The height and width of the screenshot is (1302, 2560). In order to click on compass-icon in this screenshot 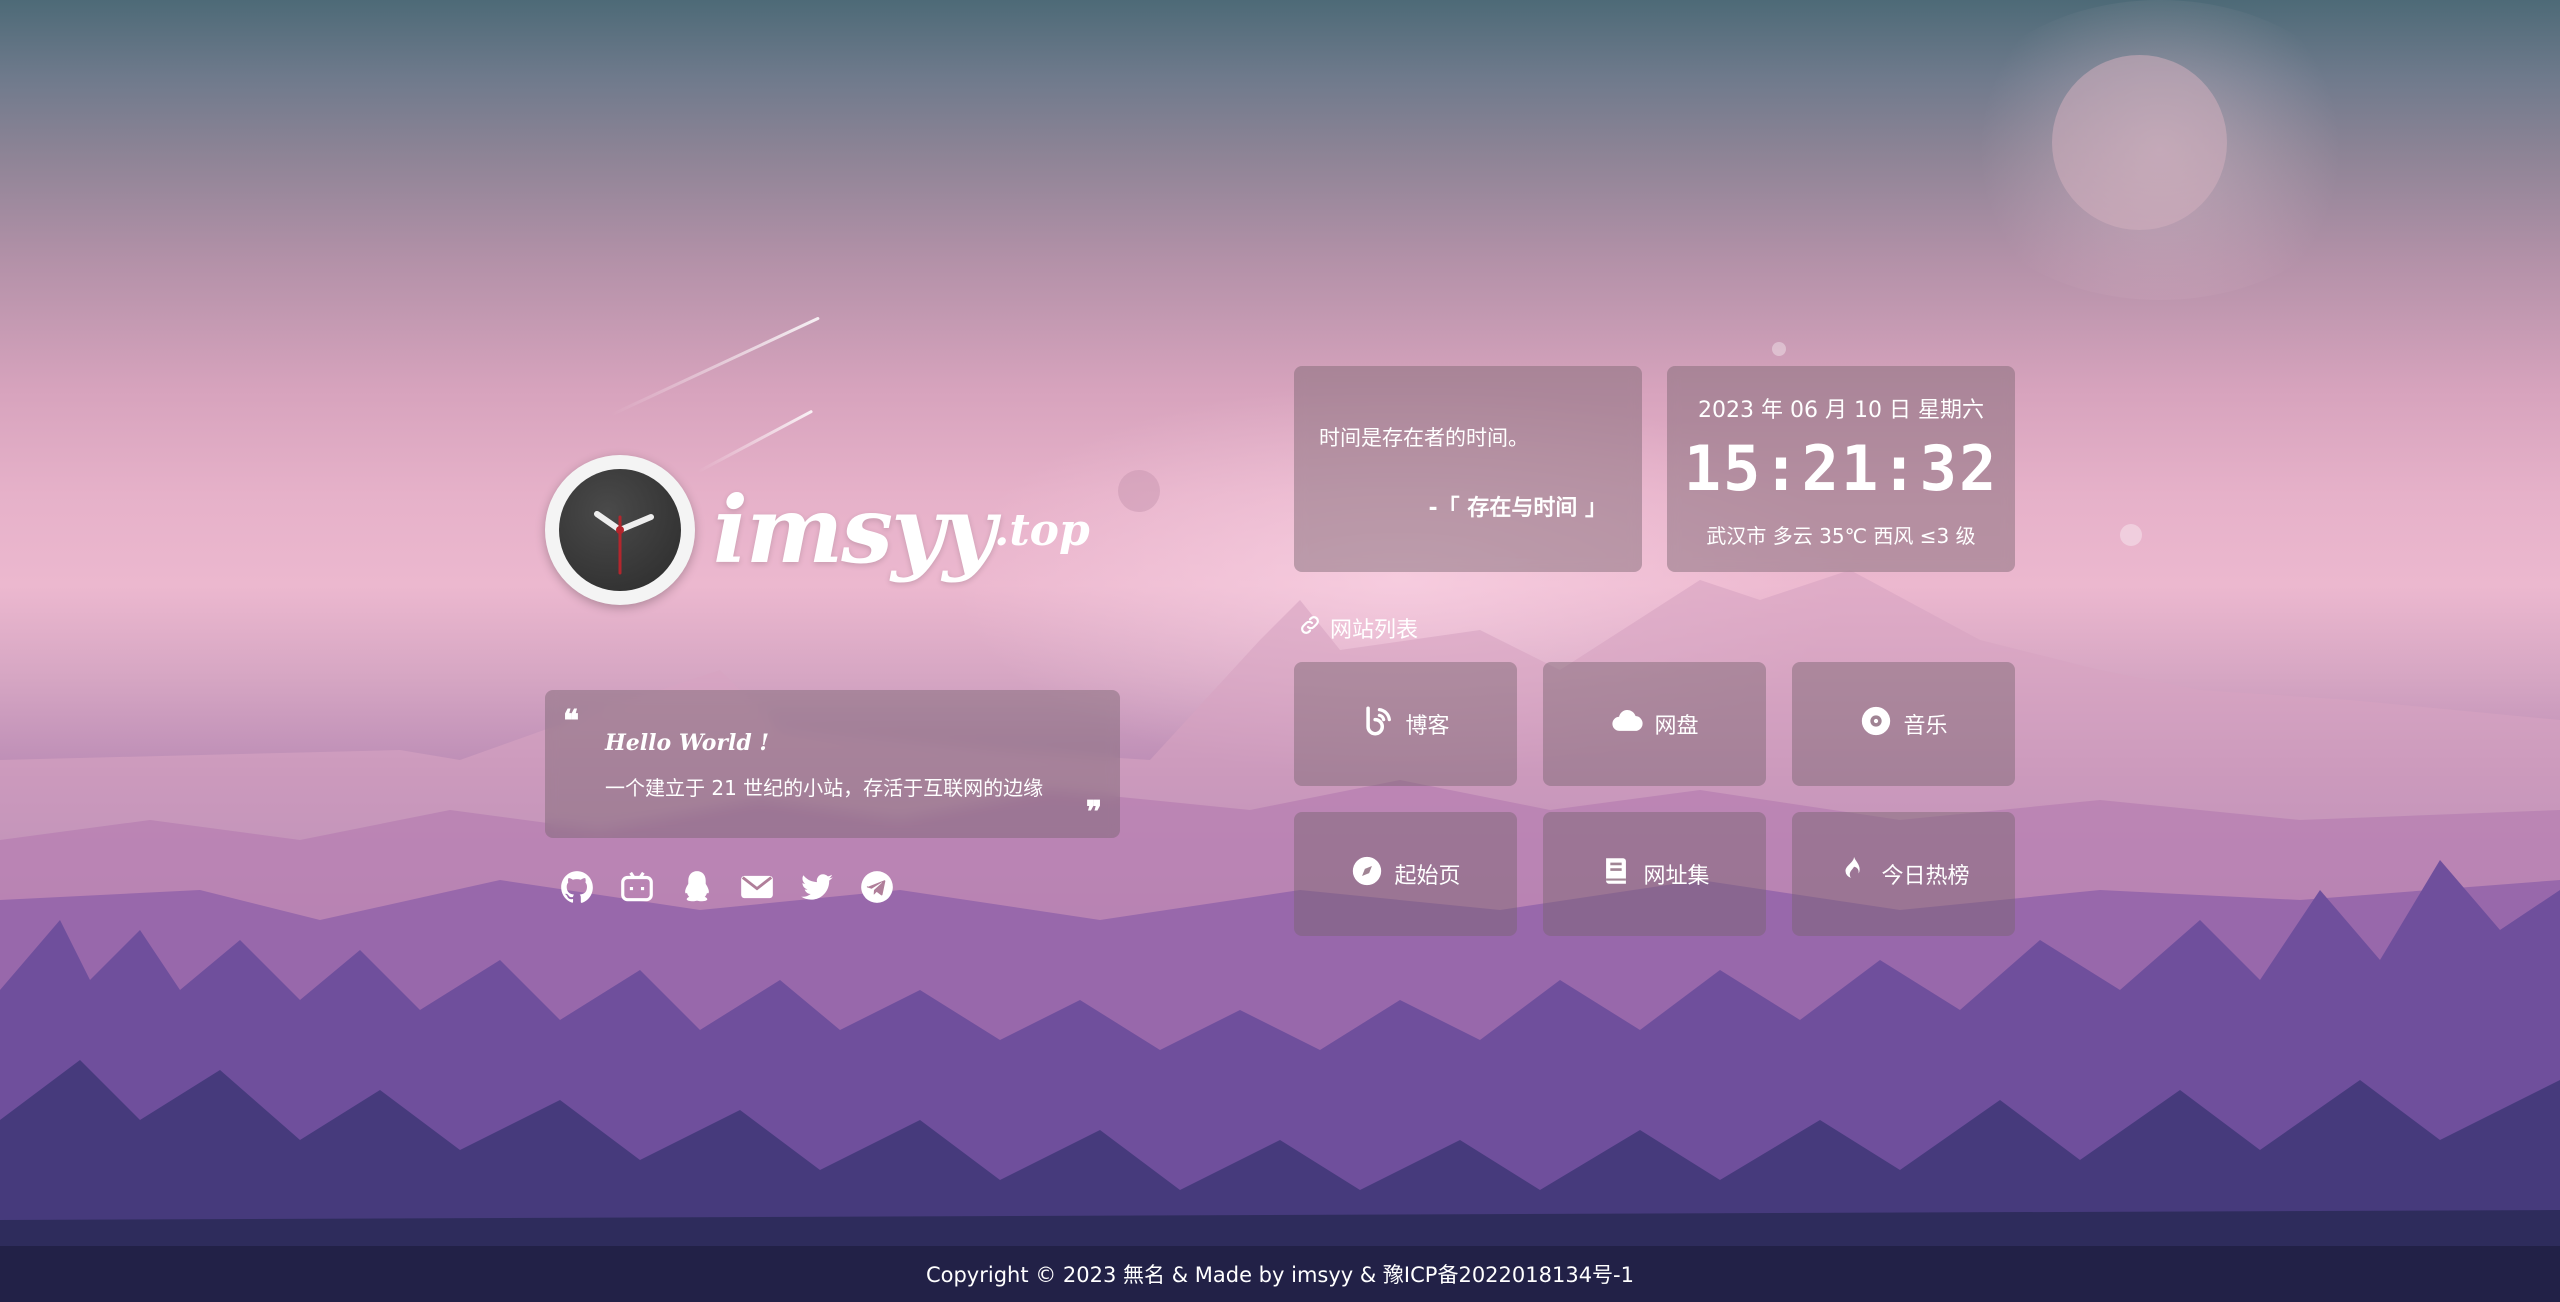, I will do `click(1367, 874)`.